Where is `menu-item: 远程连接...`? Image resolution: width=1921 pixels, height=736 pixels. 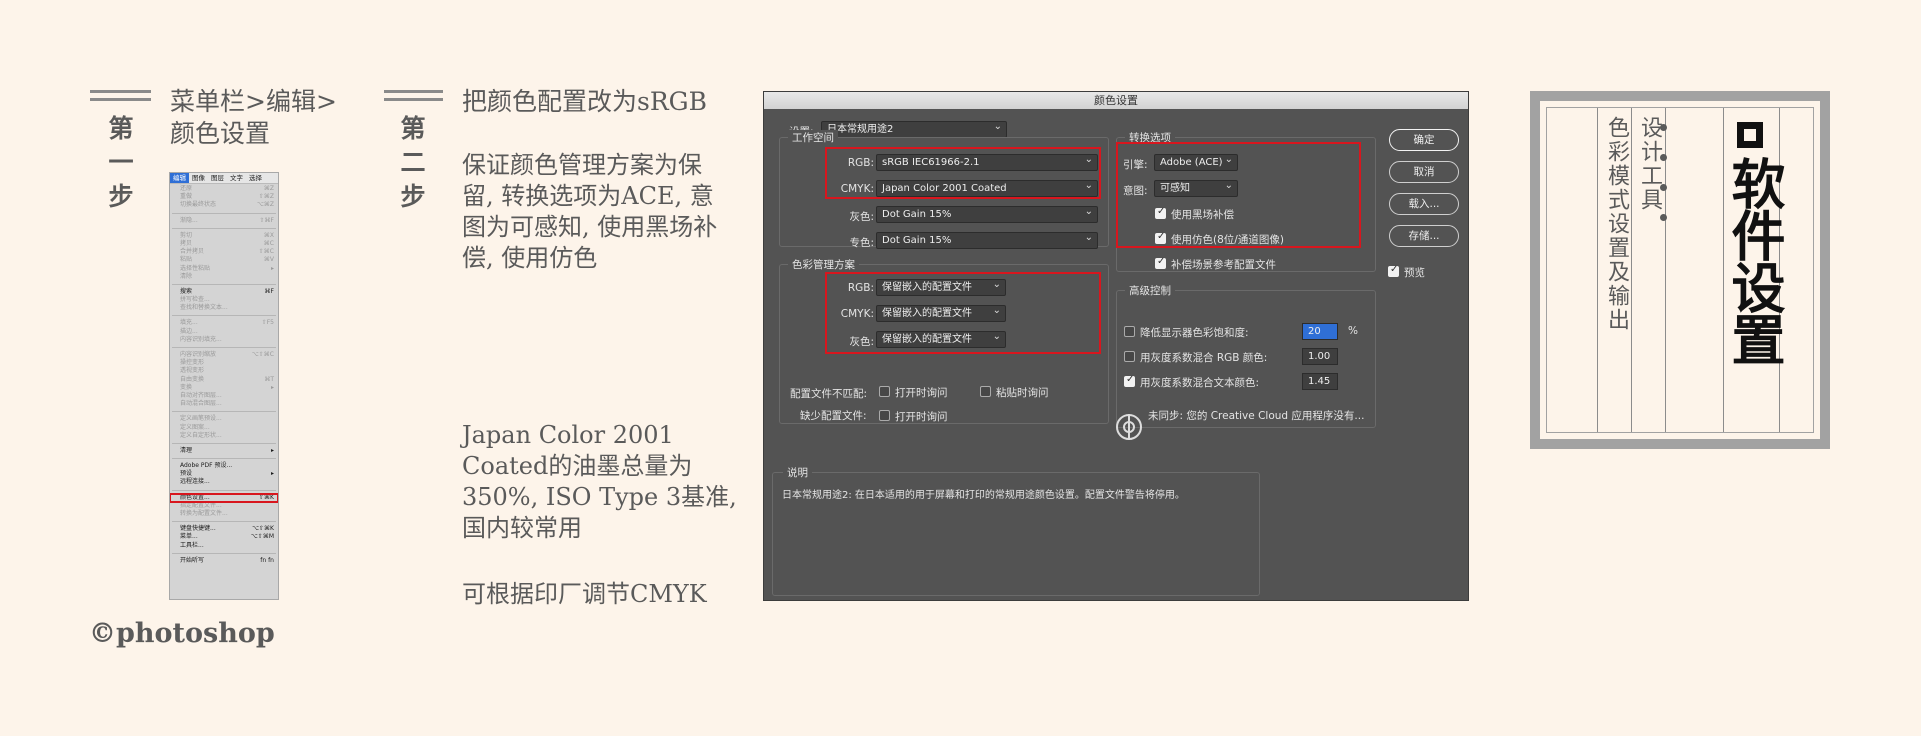
menu-item: 远程连接... is located at coordinates (224, 482).